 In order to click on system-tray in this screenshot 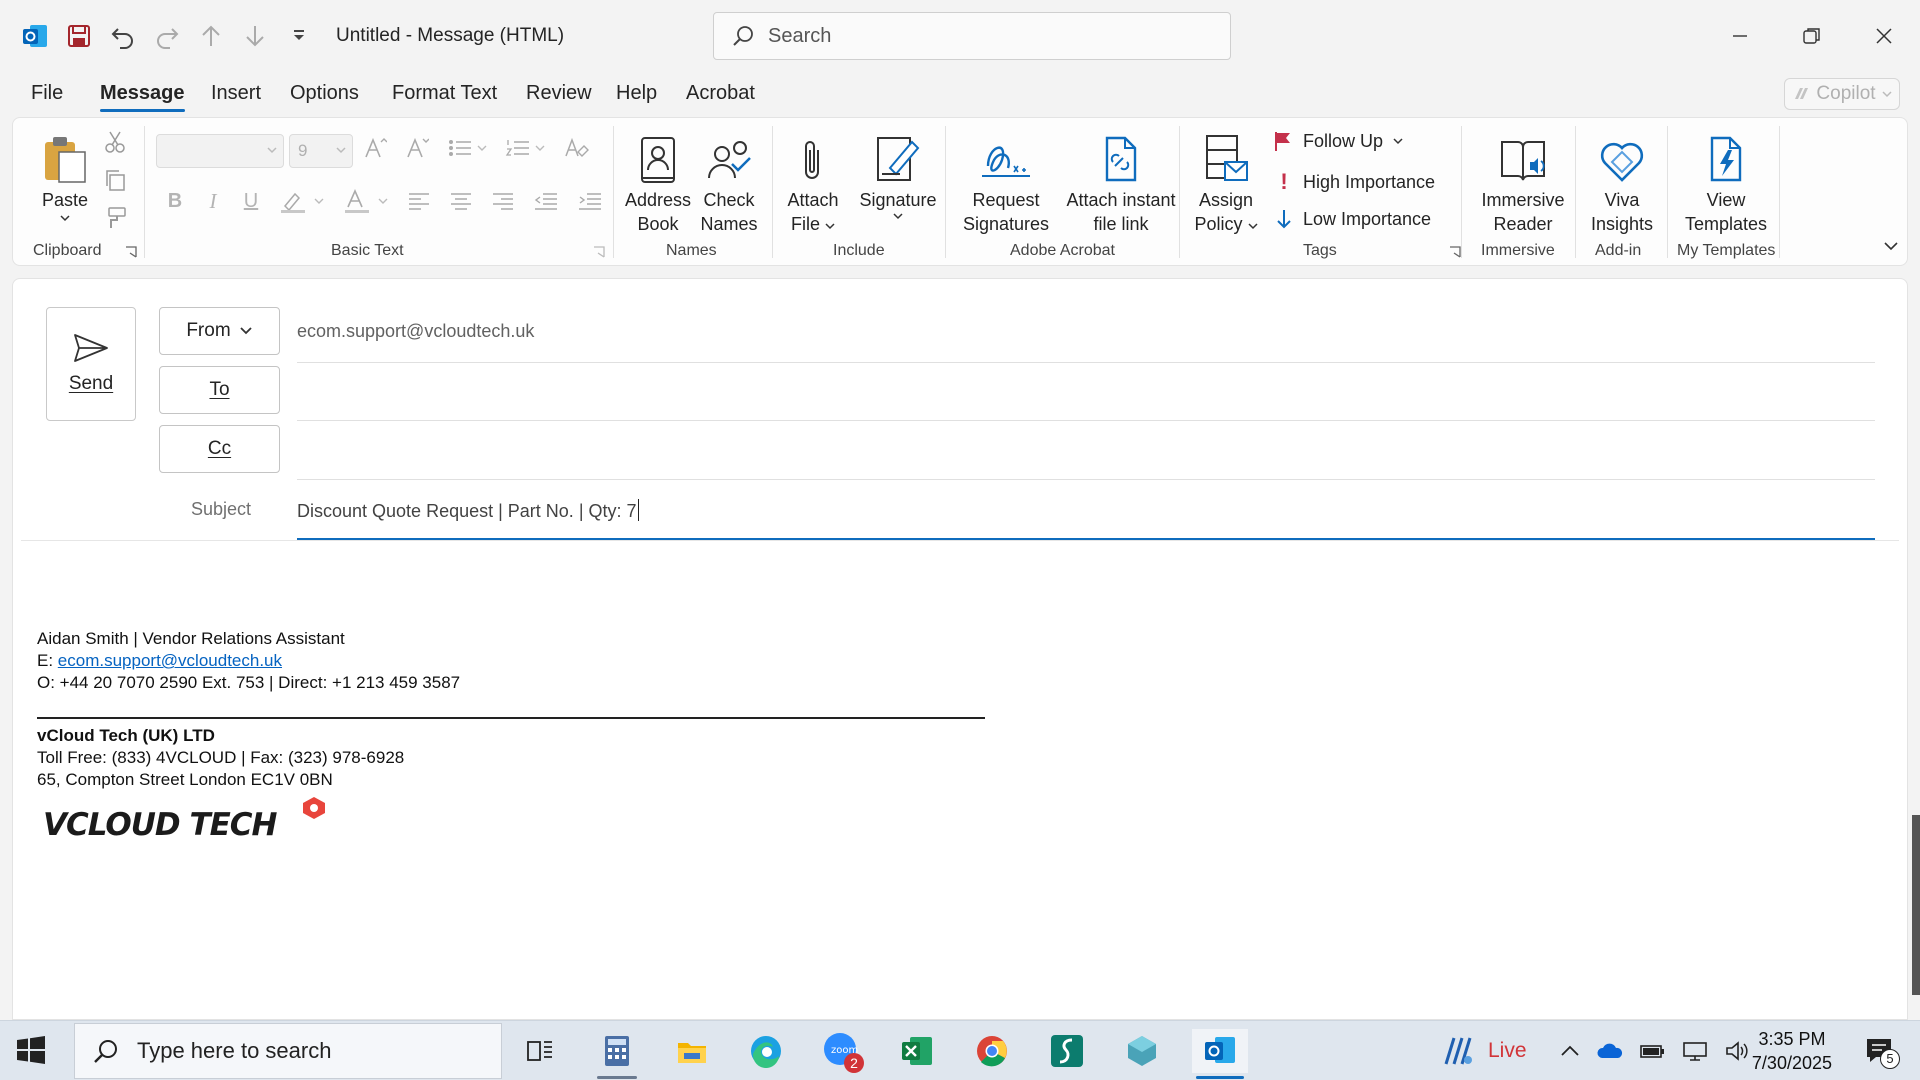, I will do `click(1655, 1050)`.